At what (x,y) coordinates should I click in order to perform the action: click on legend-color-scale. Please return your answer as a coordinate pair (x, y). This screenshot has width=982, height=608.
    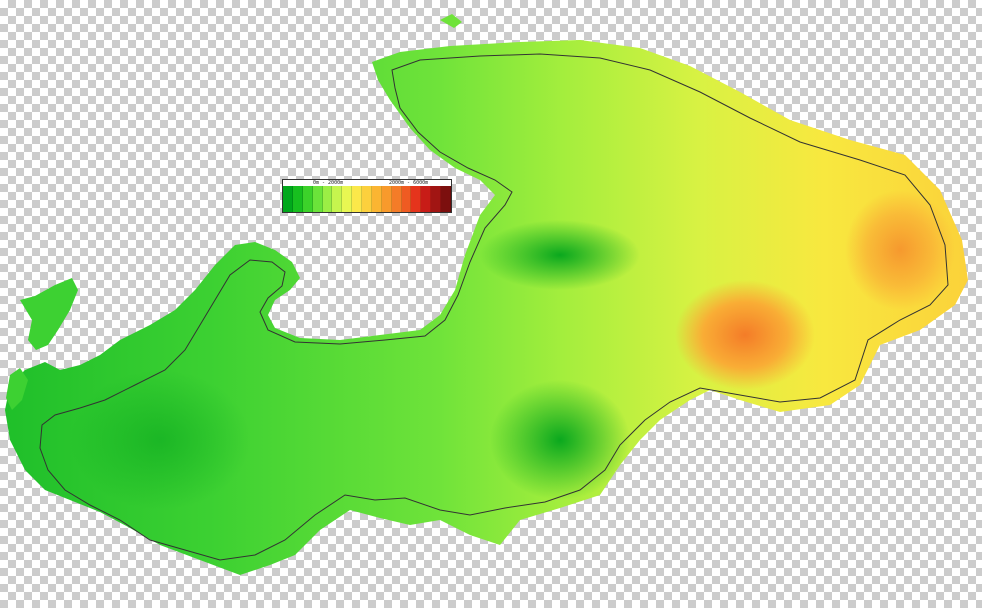
    Looking at the image, I should click on (367, 199).